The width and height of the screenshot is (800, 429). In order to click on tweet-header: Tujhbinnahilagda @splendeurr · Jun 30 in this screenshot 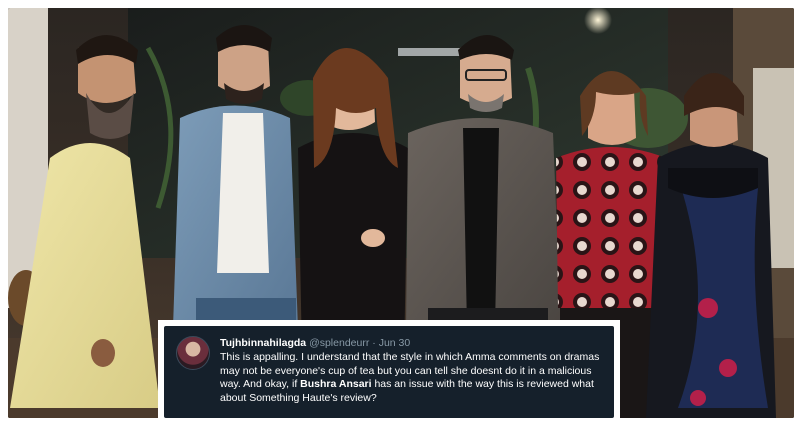, I will do `click(411, 343)`.